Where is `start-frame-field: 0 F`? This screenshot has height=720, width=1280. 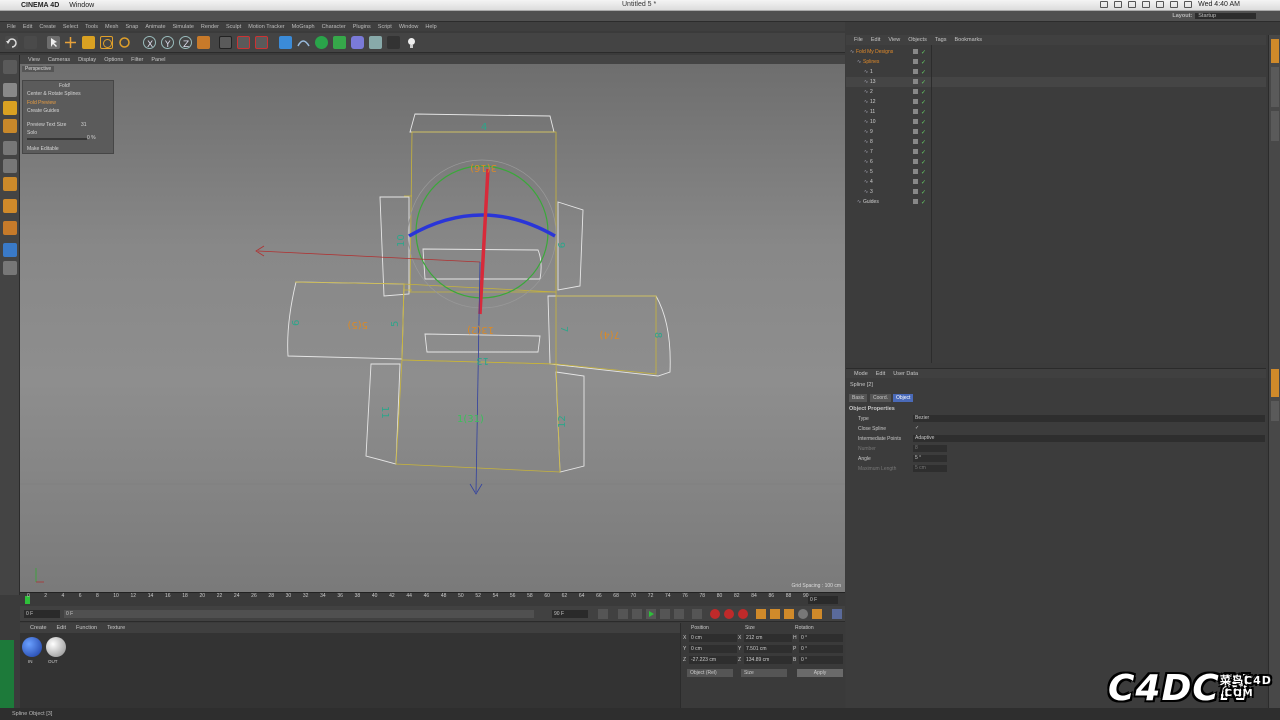
start-frame-field: 0 F is located at coordinates (42, 614).